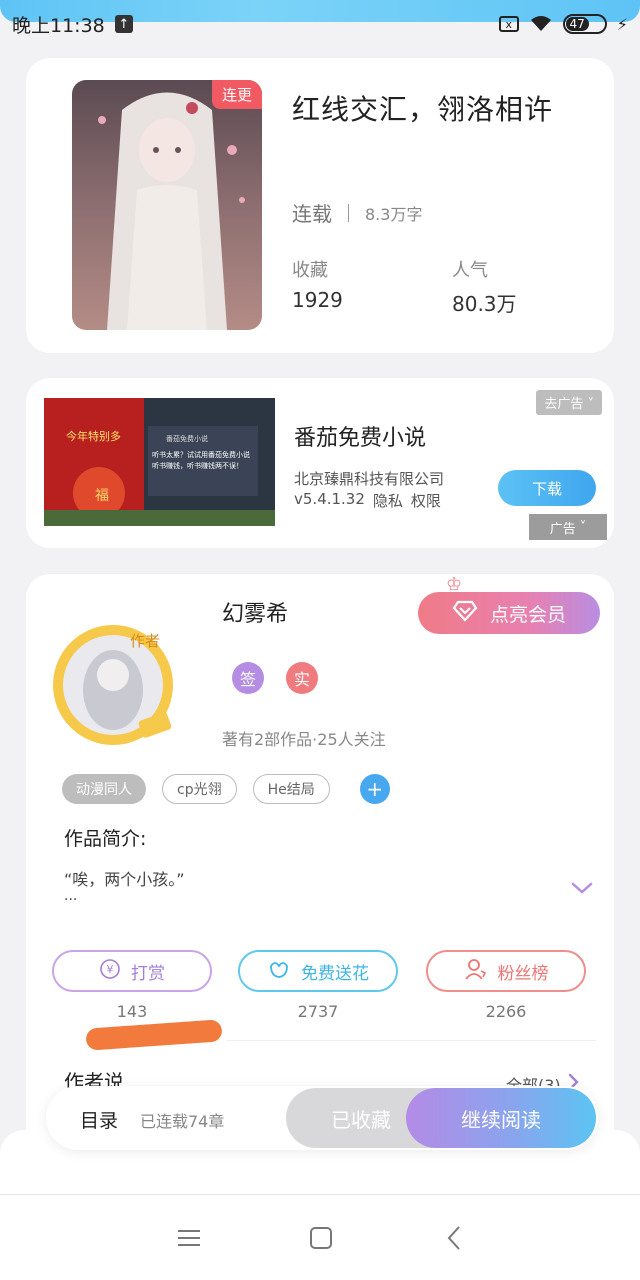 This screenshot has width=640, height=1280. Describe the element at coordinates (622, 24) in the screenshot. I see `charging-icon: ⚡` at that location.